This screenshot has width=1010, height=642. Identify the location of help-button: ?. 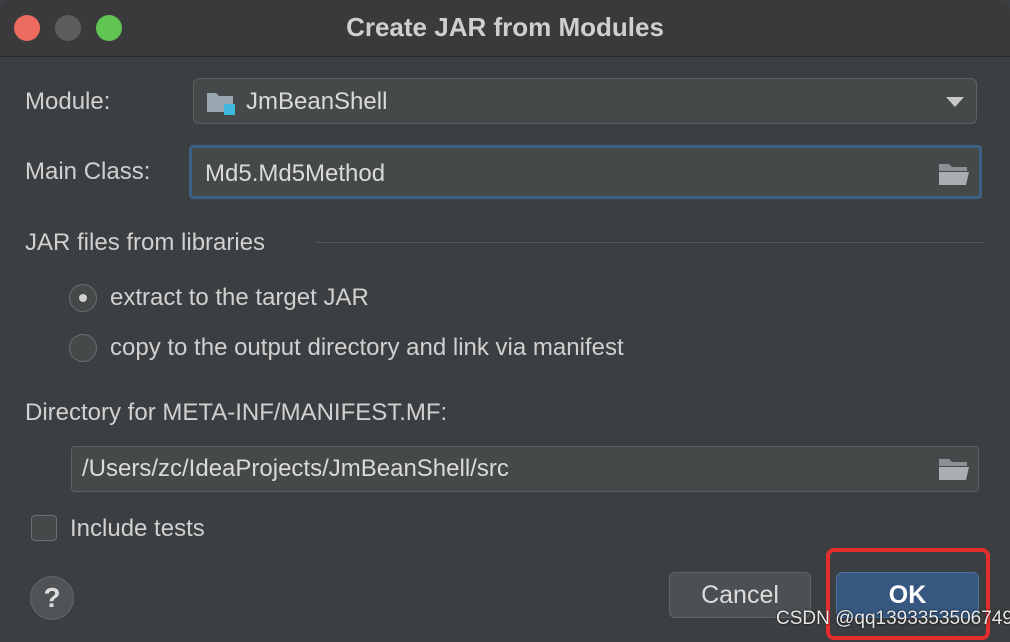
(52, 598).